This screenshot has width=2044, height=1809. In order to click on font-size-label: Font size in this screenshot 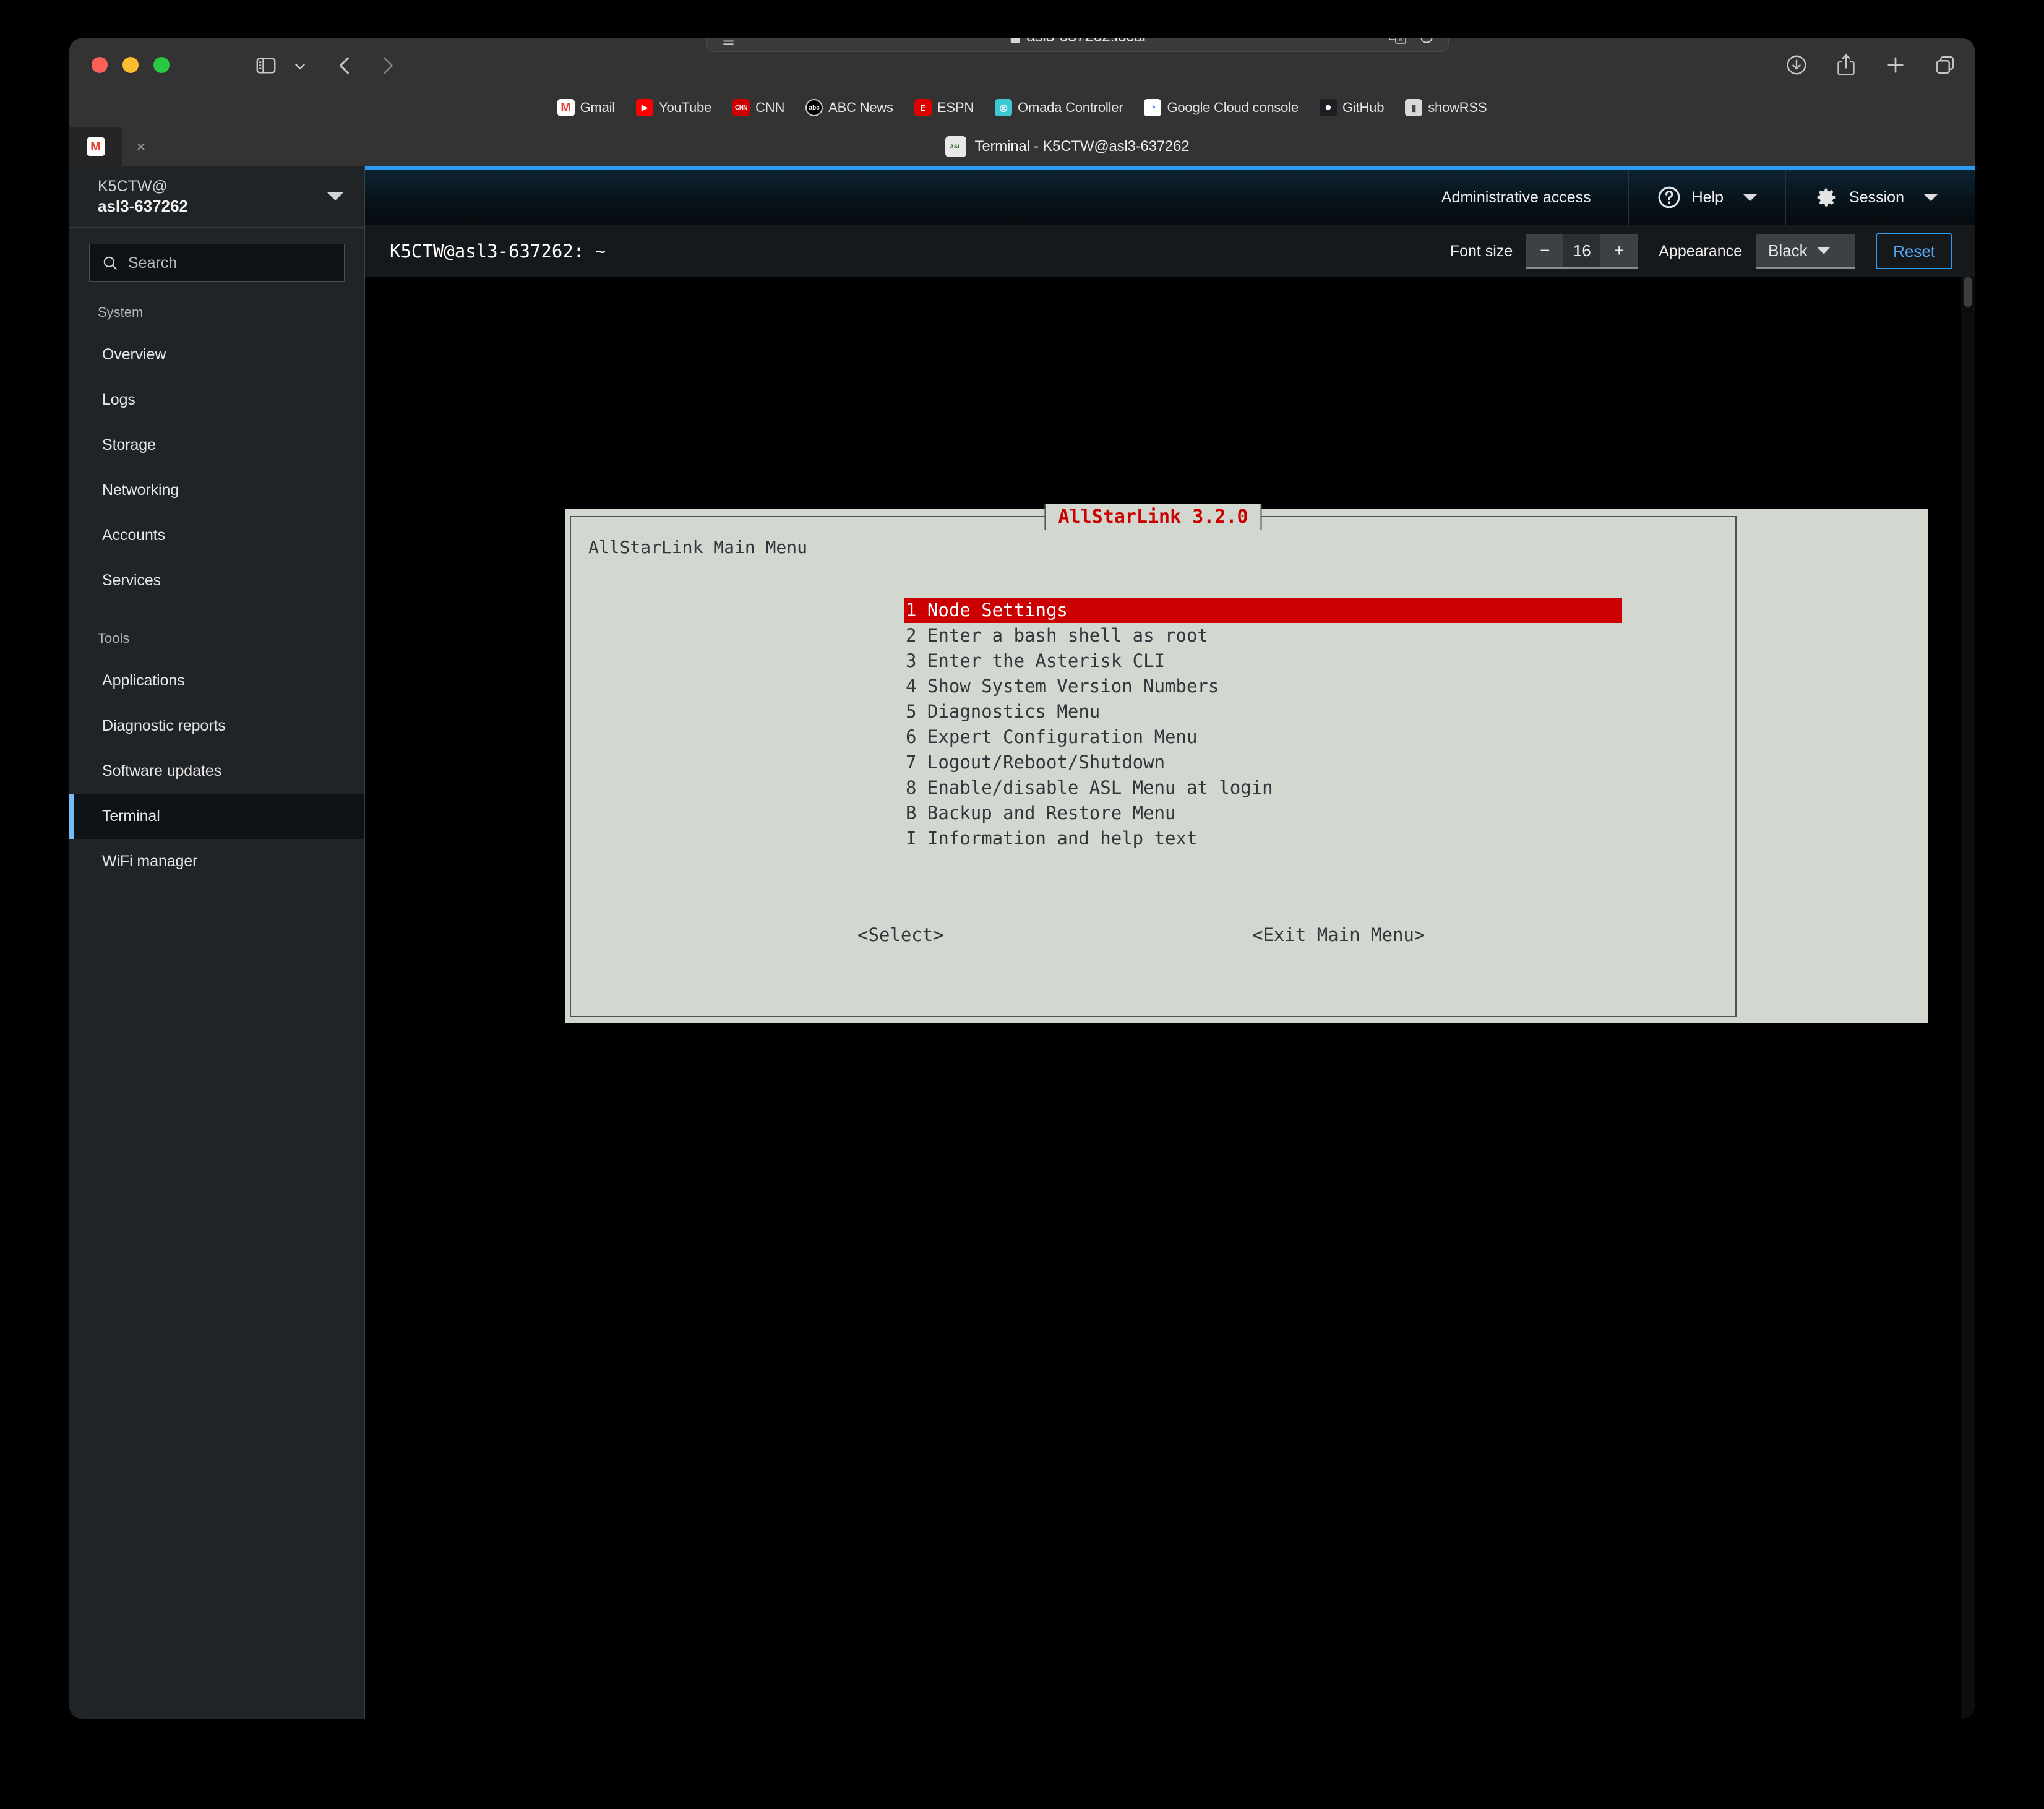, I will do `click(1481, 251)`.